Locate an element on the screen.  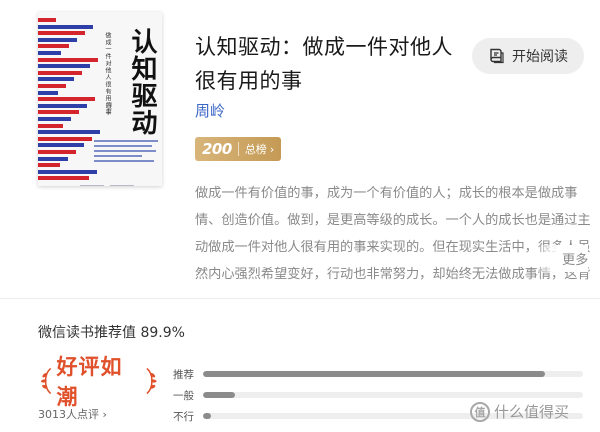
book-title: 认知驱动：做成一件对他人很有用的事 is located at coordinates (324, 64).